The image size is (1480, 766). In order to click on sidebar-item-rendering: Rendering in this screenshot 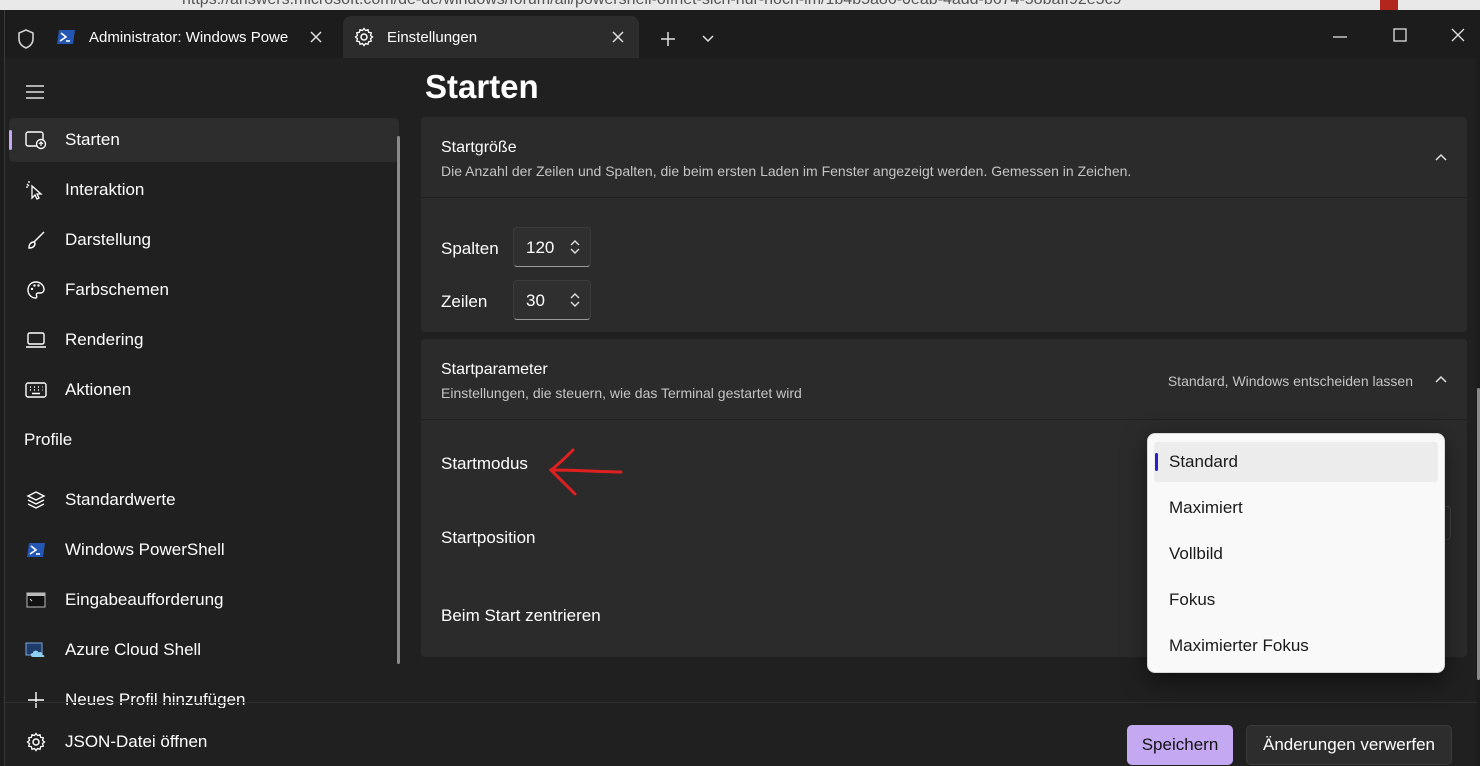, I will do `click(204, 340)`.